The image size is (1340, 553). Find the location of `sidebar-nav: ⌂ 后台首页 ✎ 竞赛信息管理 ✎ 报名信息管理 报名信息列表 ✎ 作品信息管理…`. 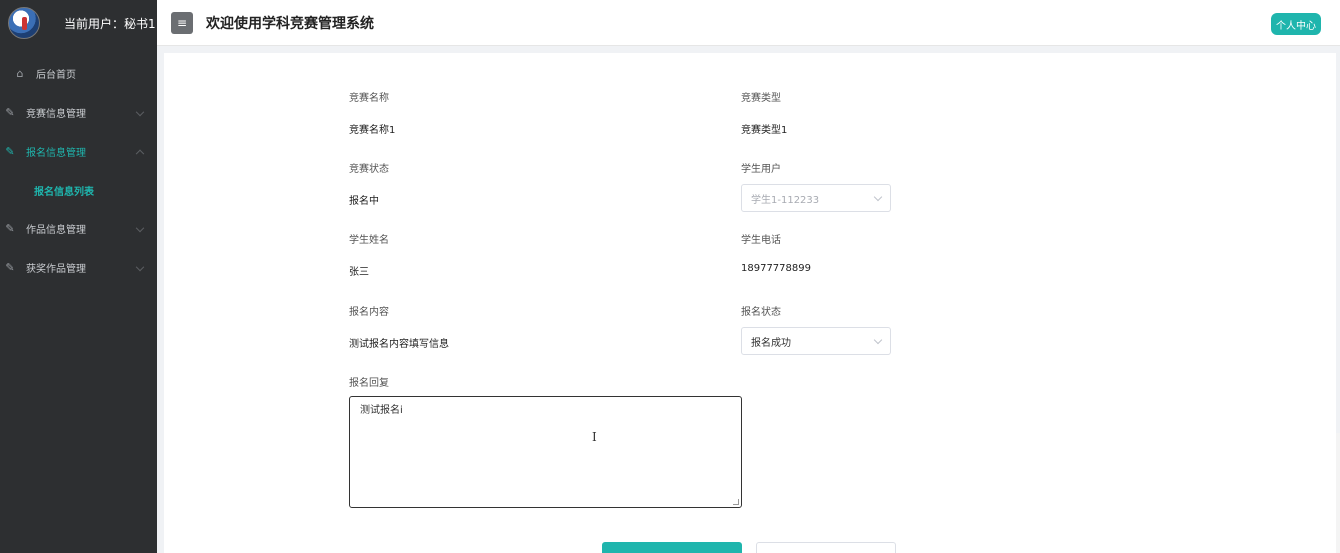

sidebar-nav: ⌂ 后台首页 ✎ 竞赛信息管理 ✎ 报名信息管理 报名信息列表 ✎ 作品信息管理… is located at coordinates (78, 170).